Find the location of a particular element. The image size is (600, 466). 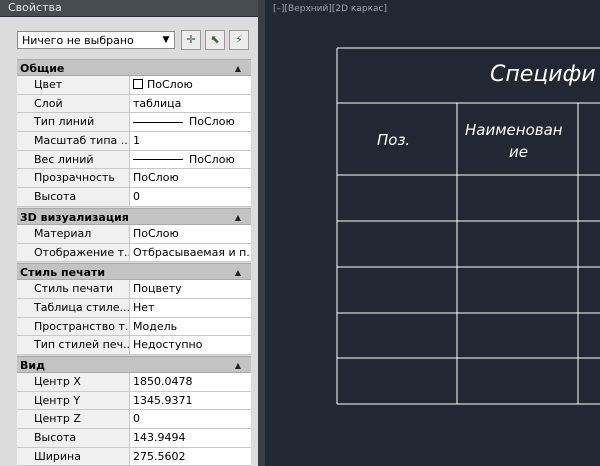

section-header: 3D визуализация ▲ is located at coordinates (134, 216).